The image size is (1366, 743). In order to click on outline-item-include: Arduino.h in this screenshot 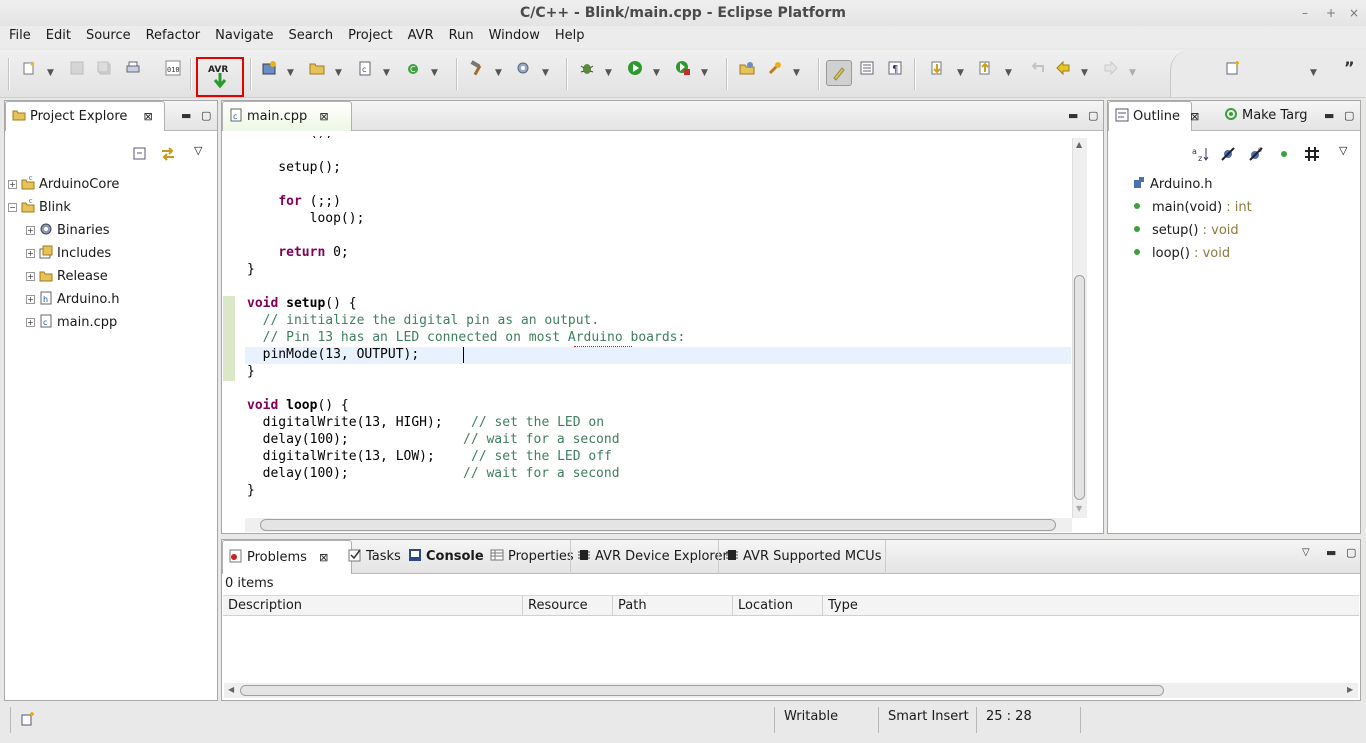, I will do `click(1172, 185)`.